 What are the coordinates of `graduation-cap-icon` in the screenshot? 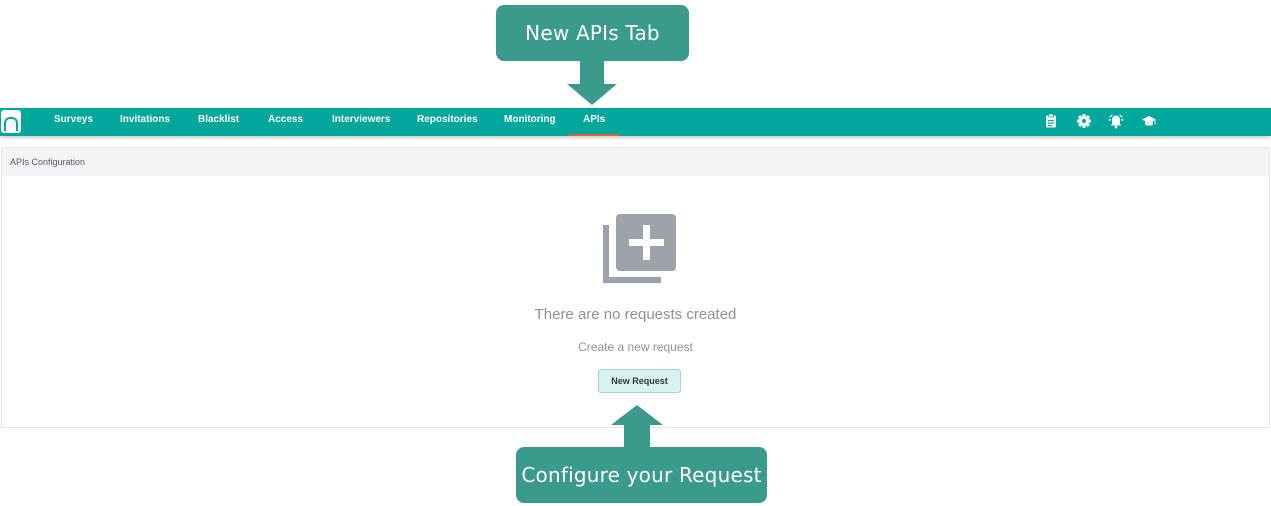 It's located at (1149, 121).